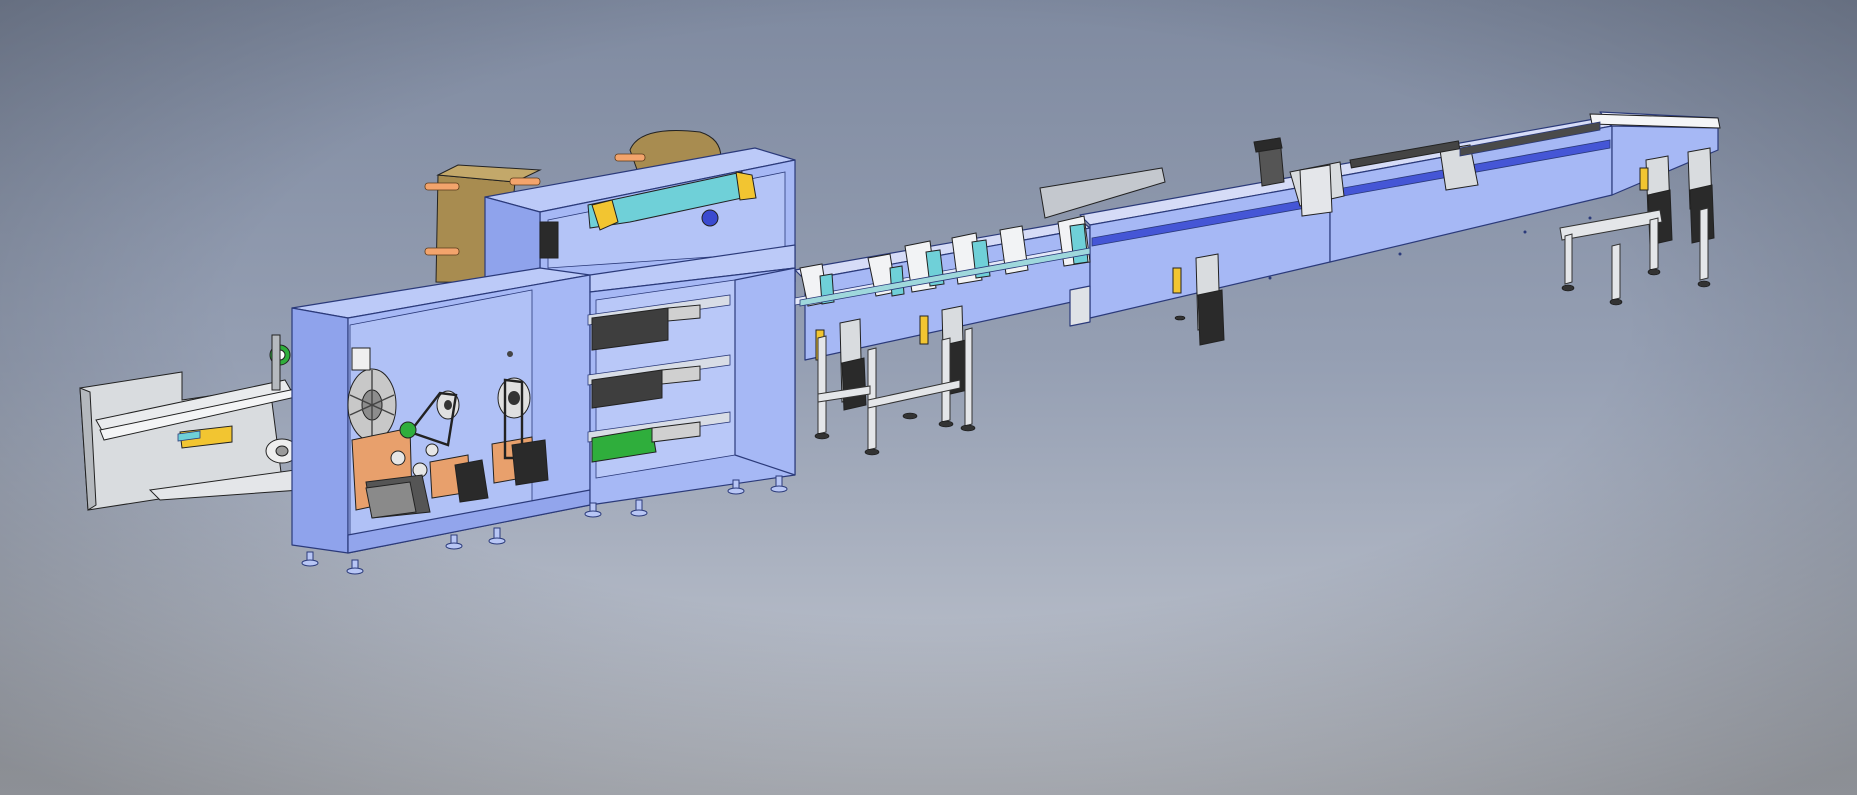  Describe the element at coordinates (549, 240) in the screenshot. I see `upper-clamp` at that location.